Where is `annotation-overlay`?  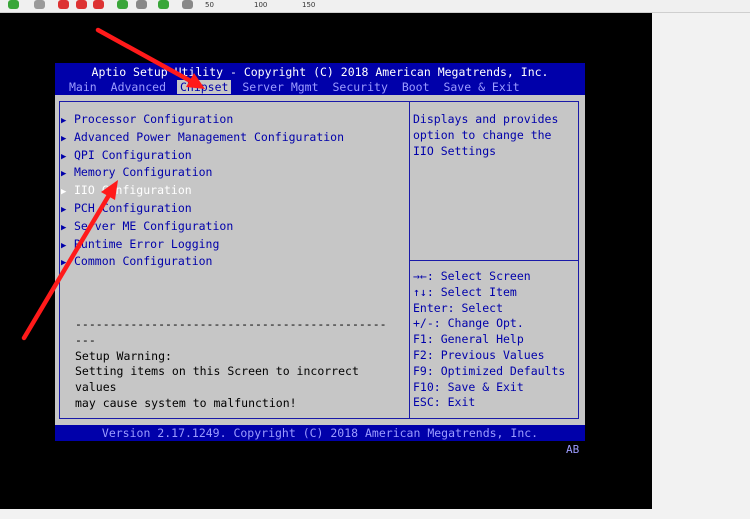
annotation-overlay is located at coordinates (113, 184).